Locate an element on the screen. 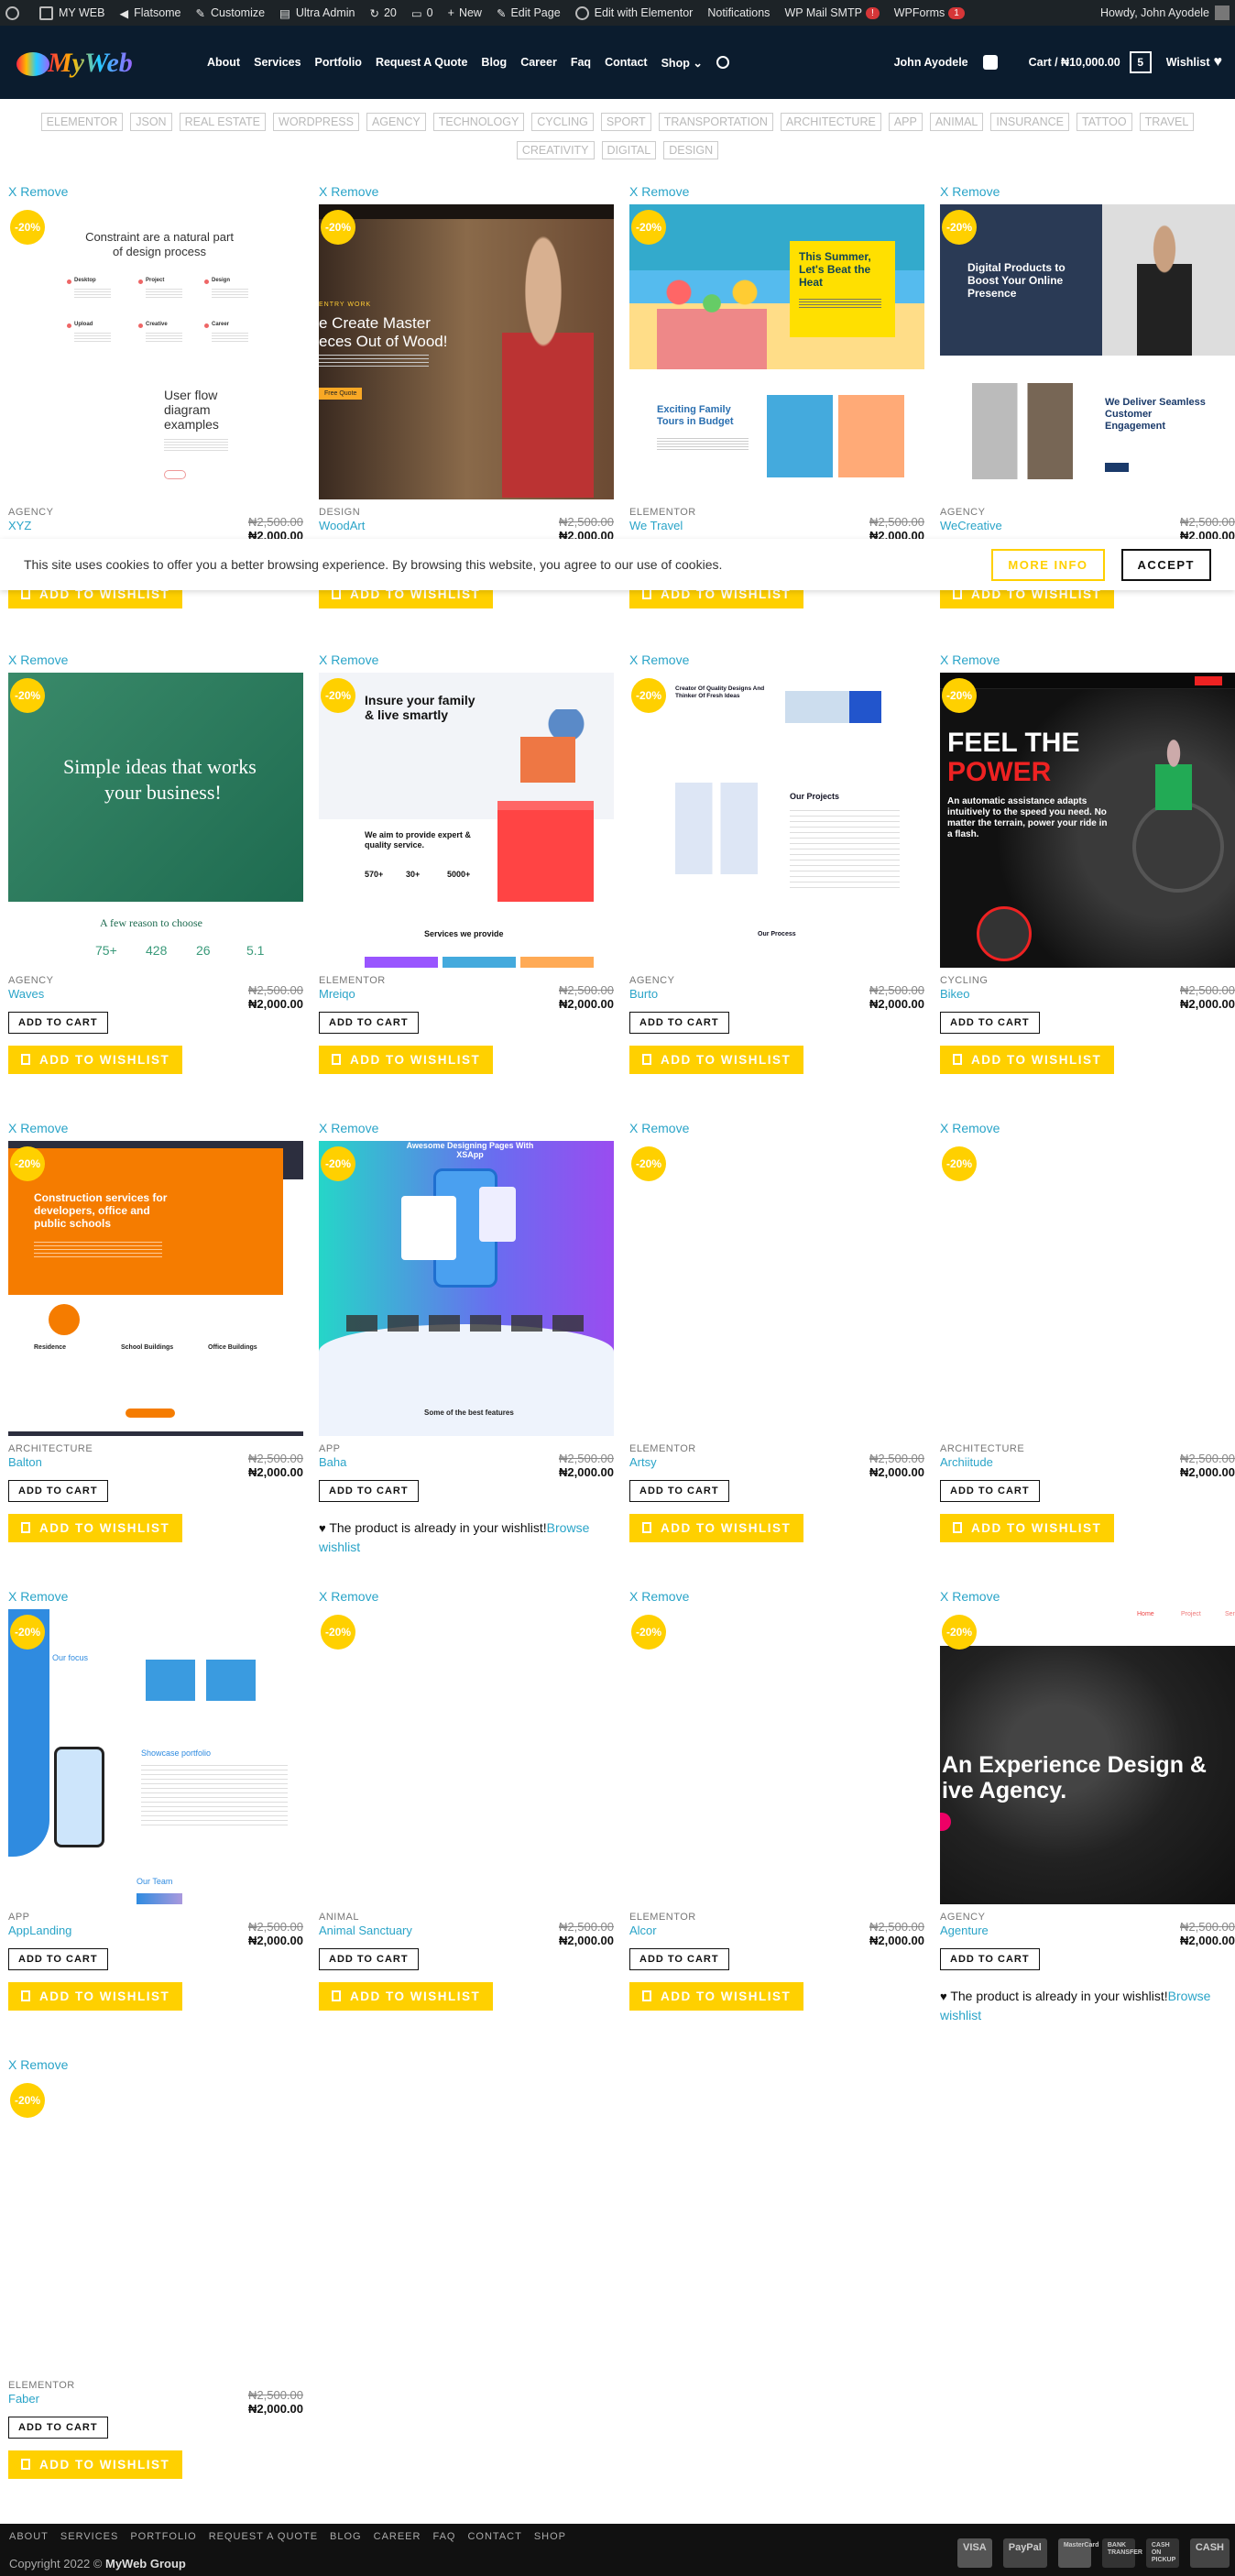  wordpress-logo-icon is located at coordinates (15, 12).